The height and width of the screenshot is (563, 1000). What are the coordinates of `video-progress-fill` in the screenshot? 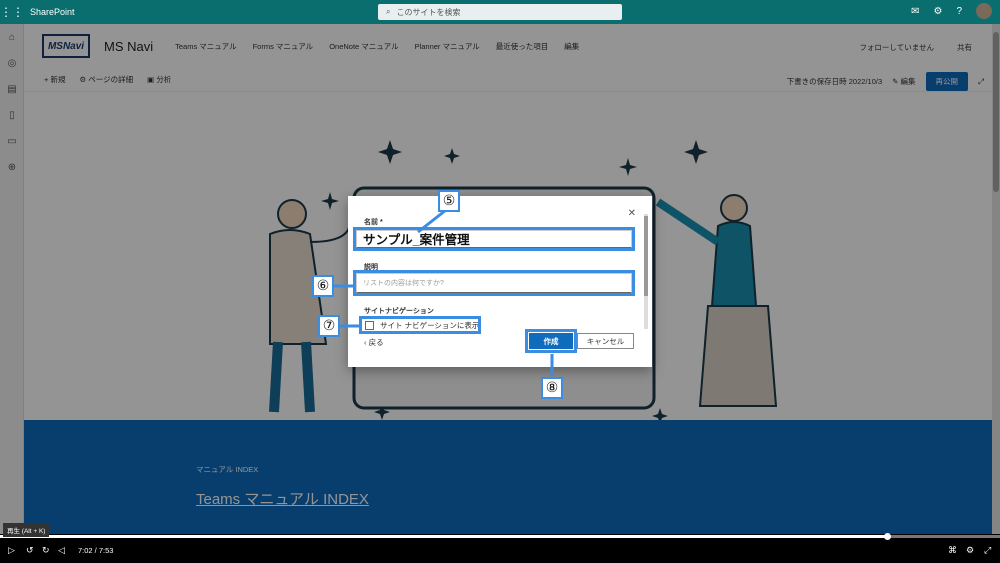 It's located at (443, 536).